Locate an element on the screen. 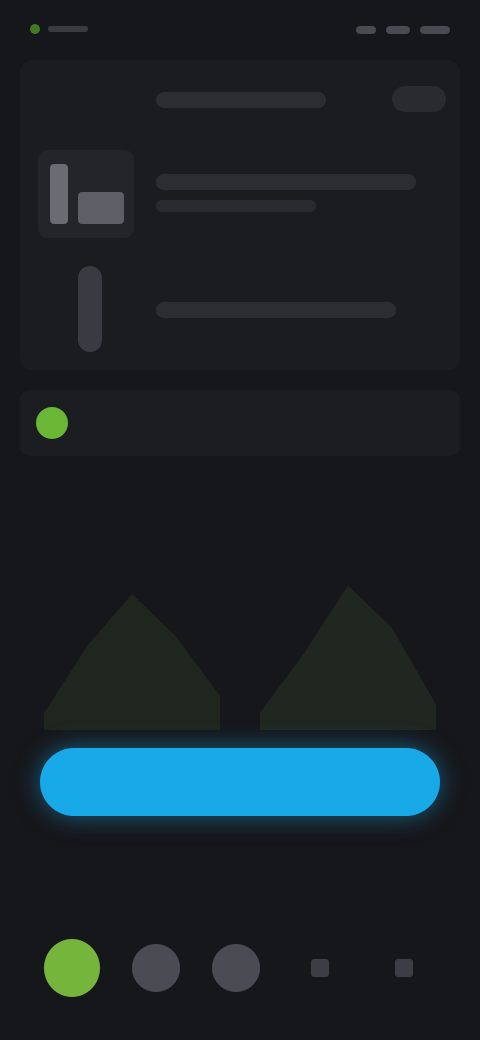 The width and height of the screenshot is (480, 1040). home-icon is located at coordinates (72, 968).